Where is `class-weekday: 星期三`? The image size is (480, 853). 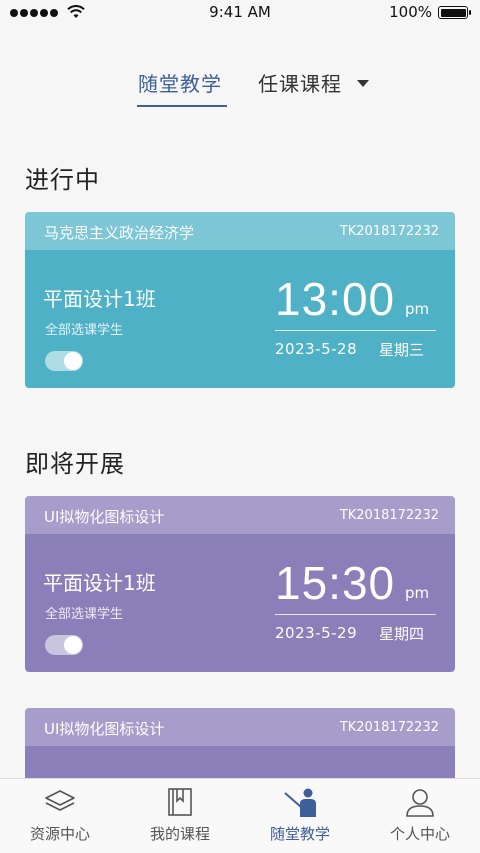
class-weekday: 星期三 is located at coordinates (402, 350).